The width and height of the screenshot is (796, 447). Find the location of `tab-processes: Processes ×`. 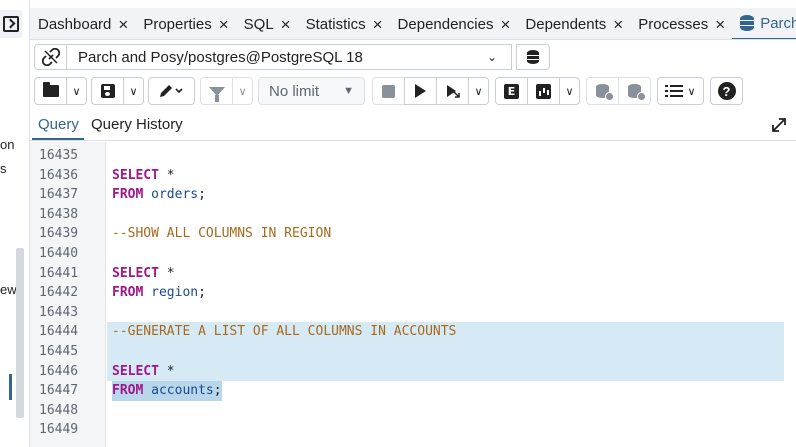

tab-processes: Processes × is located at coordinates (681, 23).